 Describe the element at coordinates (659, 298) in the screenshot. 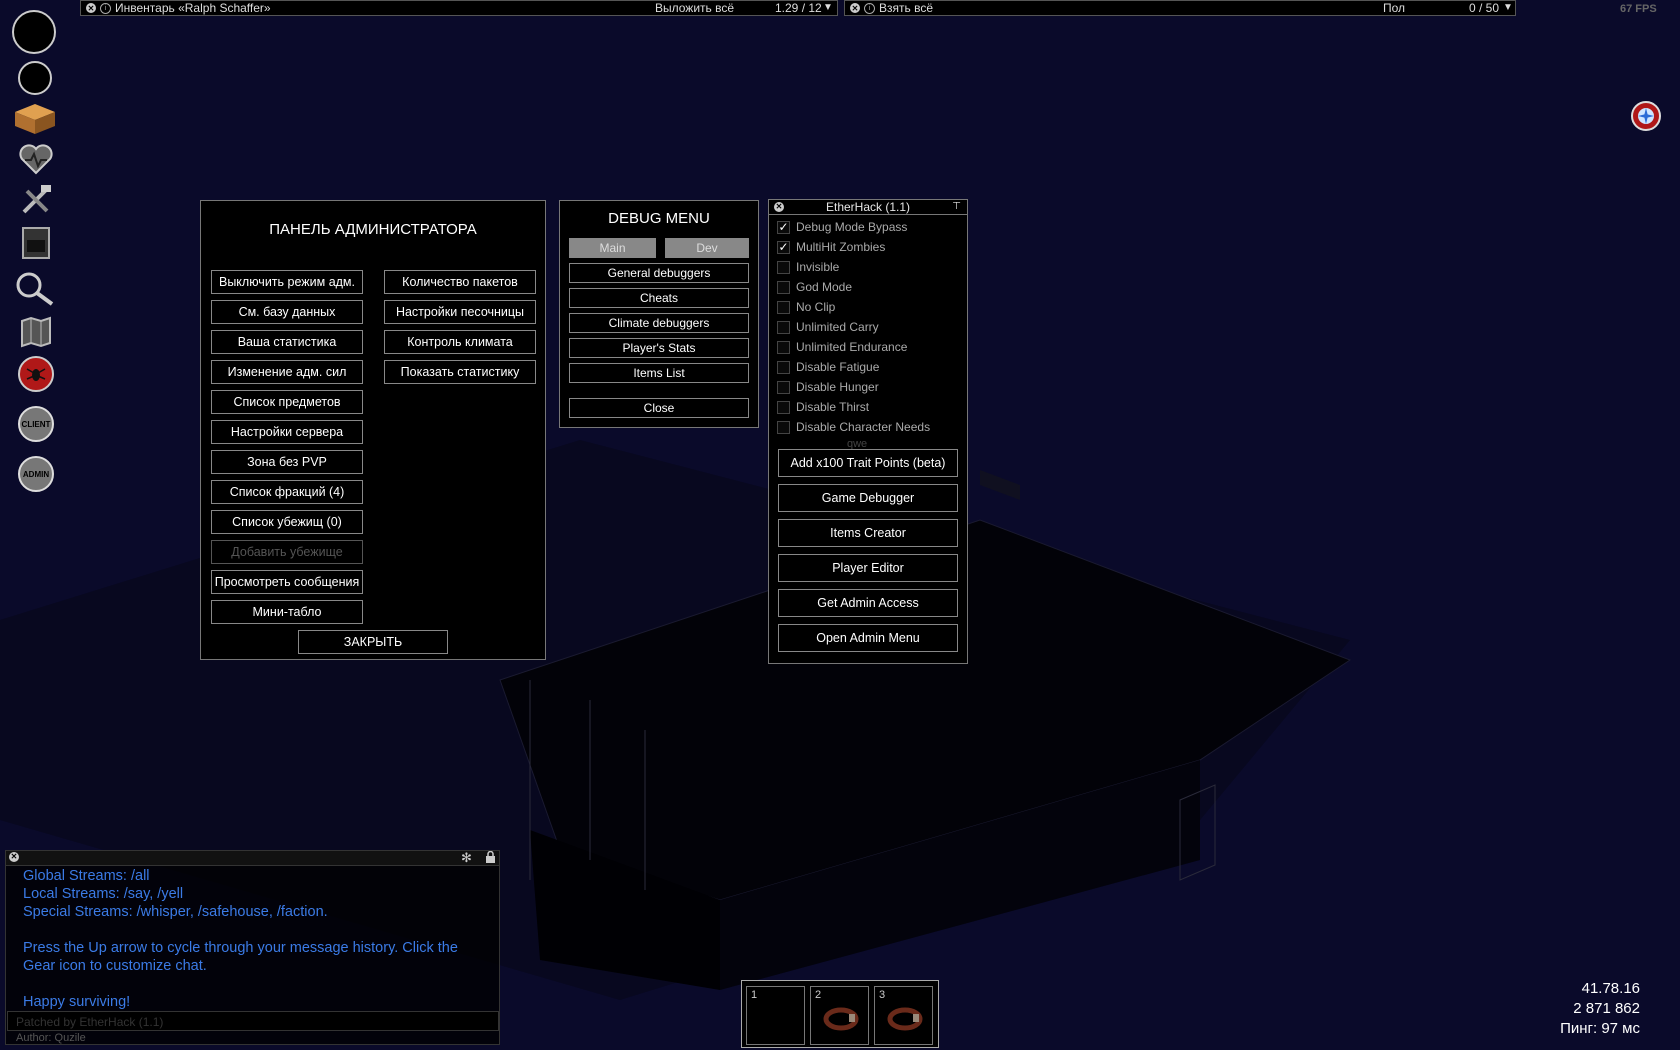

I see `debug-button: Cheats` at that location.